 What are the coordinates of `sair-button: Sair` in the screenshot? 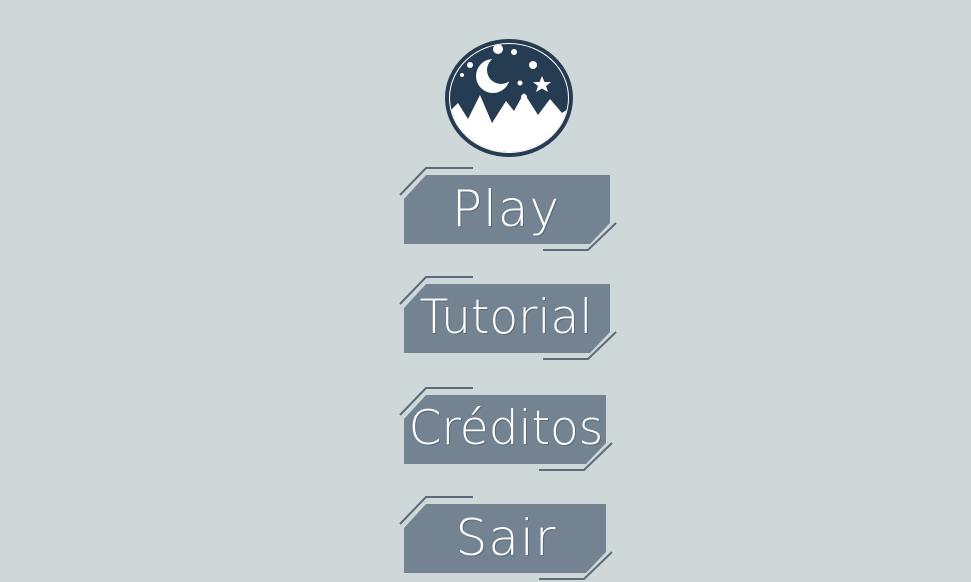 It's located at (508, 537).